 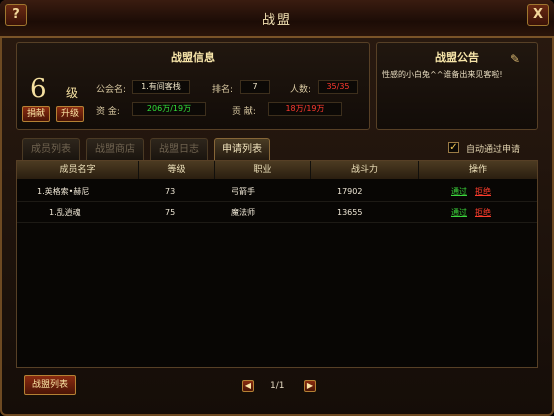 What do you see at coordinates (170, 212) in the screenshot?
I see `row-level: 75` at bounding box center [170, 212].